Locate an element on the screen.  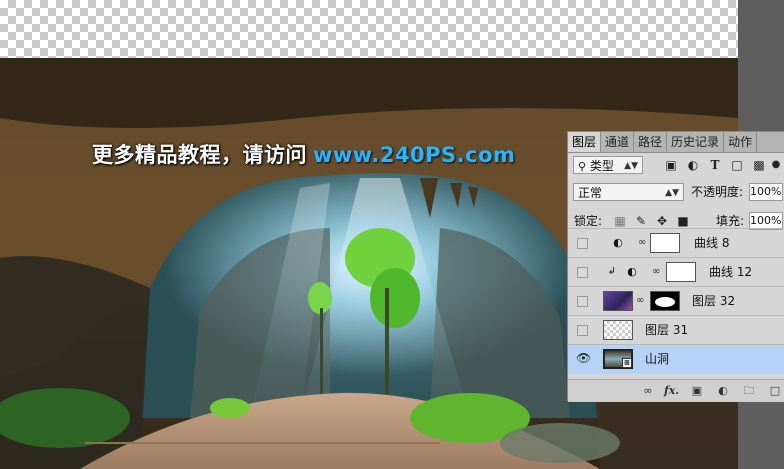
smart-object-filter-icon: ▩ is located at coordinates (759, 165).